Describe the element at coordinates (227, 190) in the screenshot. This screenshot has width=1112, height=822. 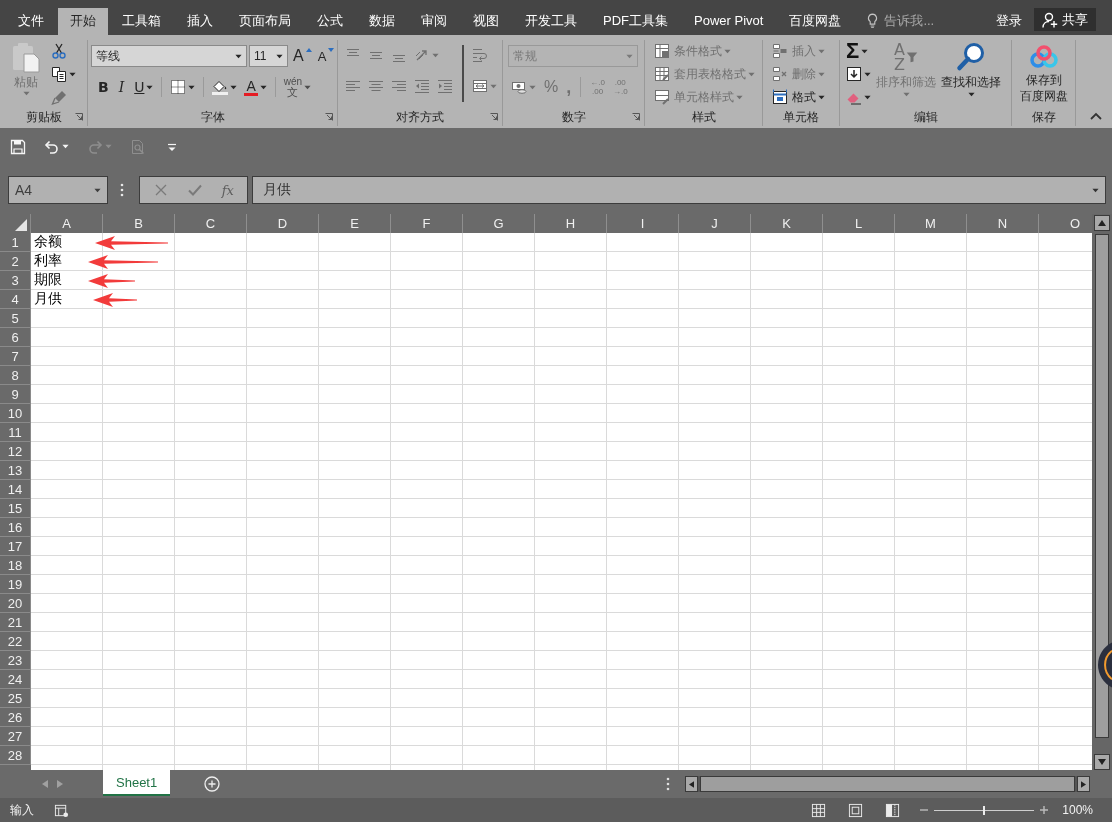
I see `insert-function-button: fx` at that location.